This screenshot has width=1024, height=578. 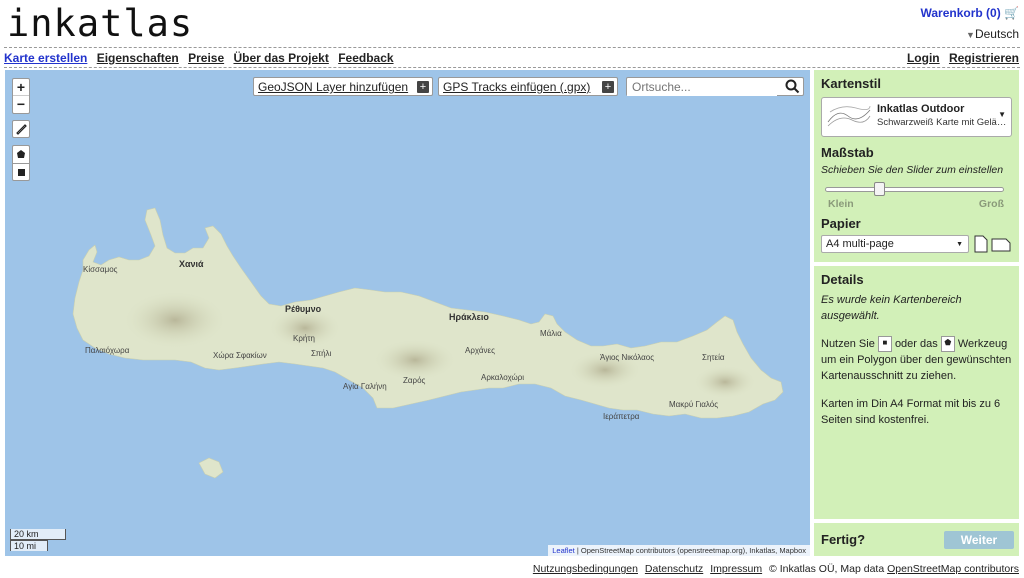 What do you see at coordinates (206, 58) in the screenshot?
I see `nav-prices: Preise` at bounding box center [206, 58].